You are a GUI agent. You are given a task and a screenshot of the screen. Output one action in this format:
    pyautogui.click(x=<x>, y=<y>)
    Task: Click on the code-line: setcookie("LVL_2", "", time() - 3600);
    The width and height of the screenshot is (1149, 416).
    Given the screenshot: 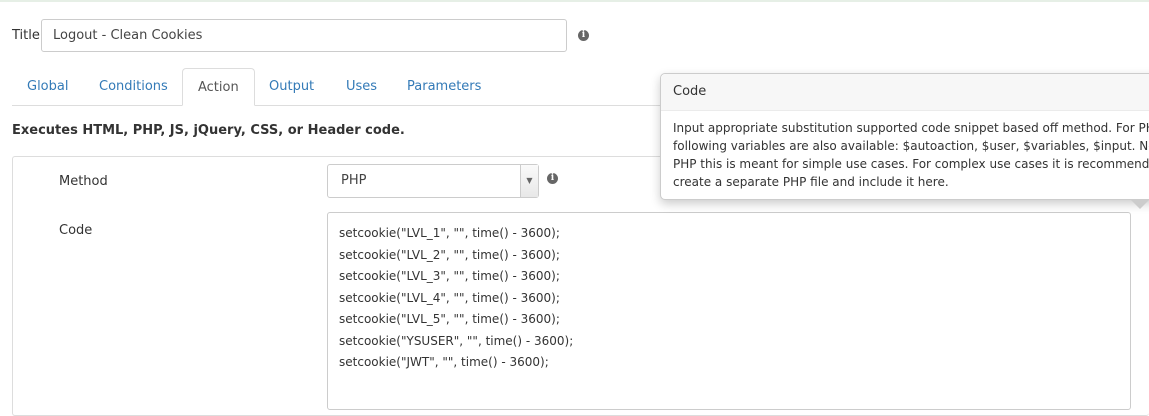 What is the action you would take?
    pyautogui.click(x=449, y=254)
    